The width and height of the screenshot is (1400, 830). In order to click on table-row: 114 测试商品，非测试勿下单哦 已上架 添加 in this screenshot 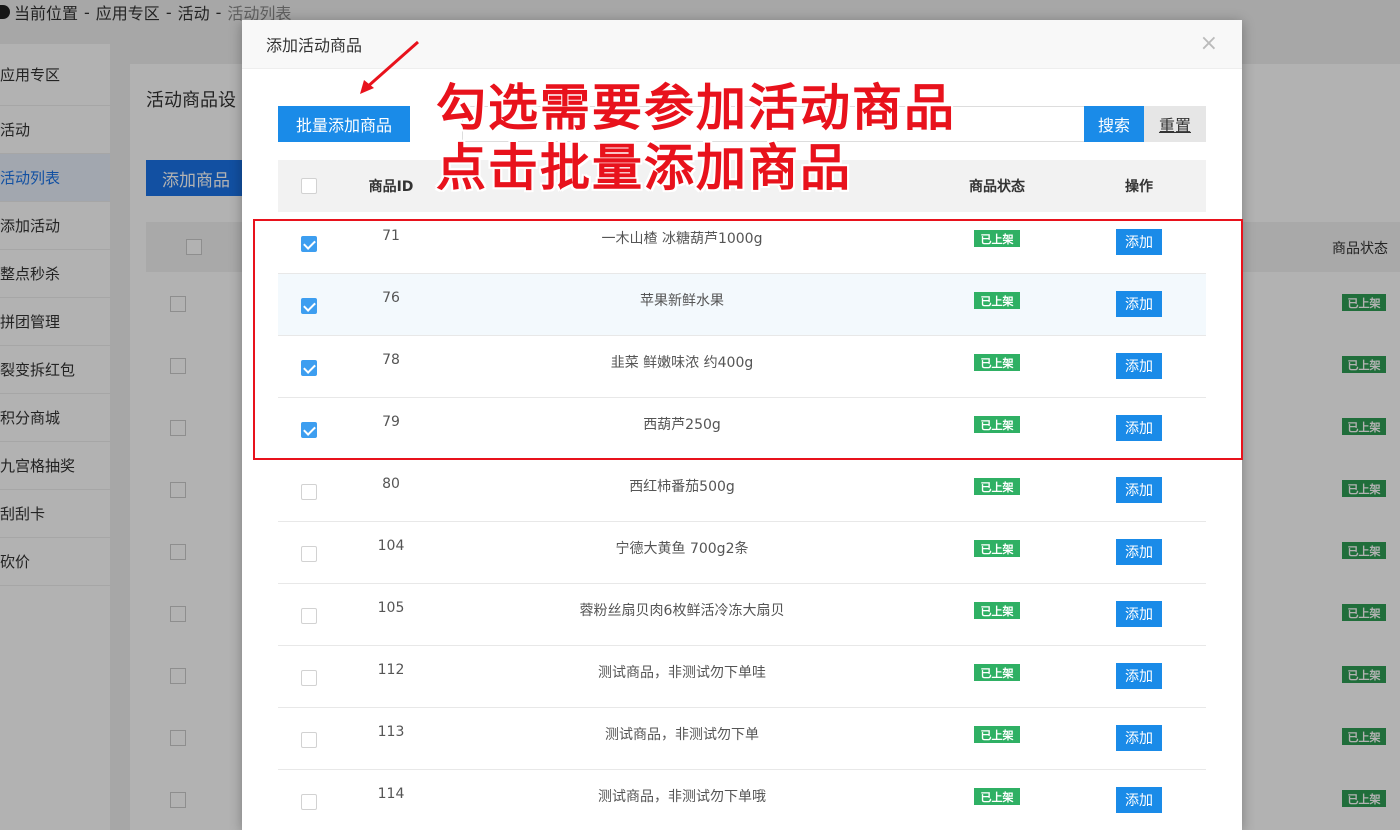, I will do `click(742, 800)`.